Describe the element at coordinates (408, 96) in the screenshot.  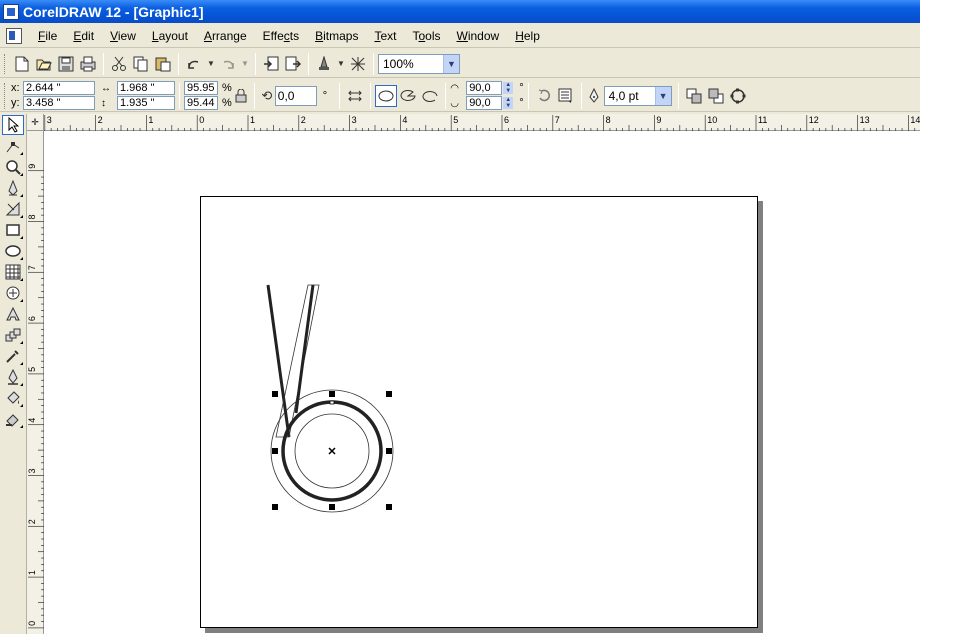
I see `pie-mode-icon` at that location.